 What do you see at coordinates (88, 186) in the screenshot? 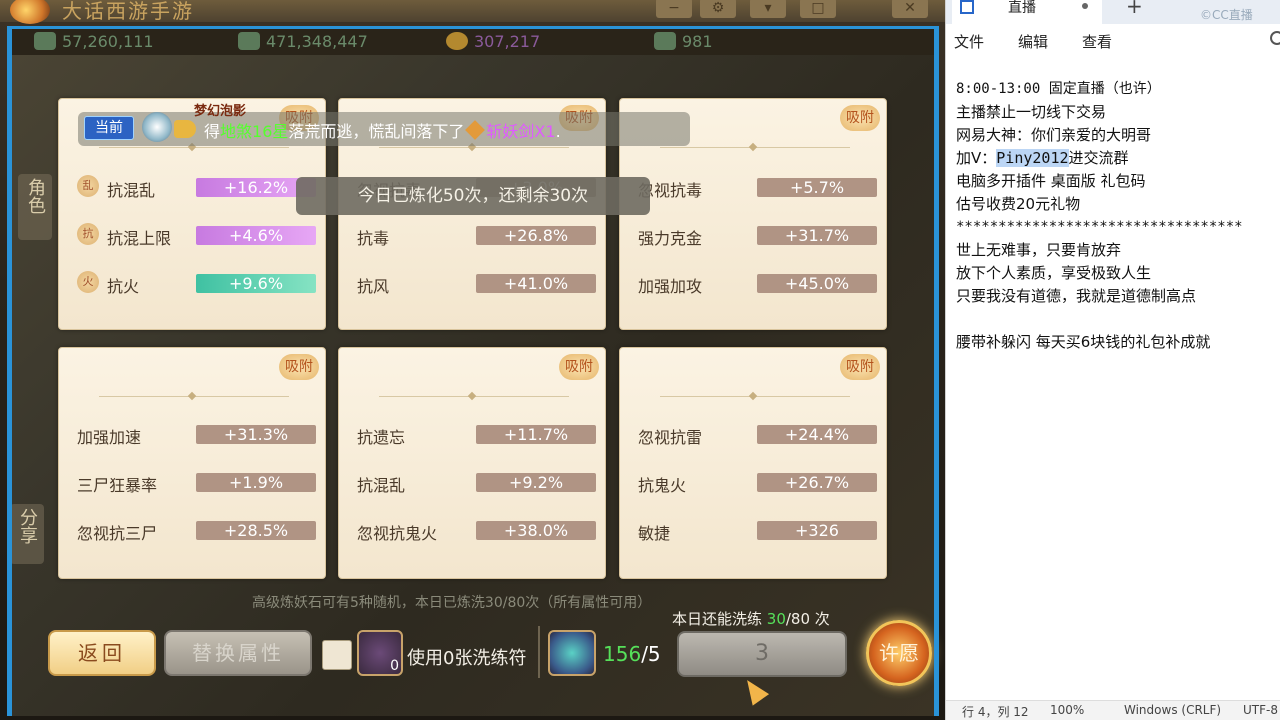
I see `attribute-badge-icon: 乱` at bounding box center [88, 186].